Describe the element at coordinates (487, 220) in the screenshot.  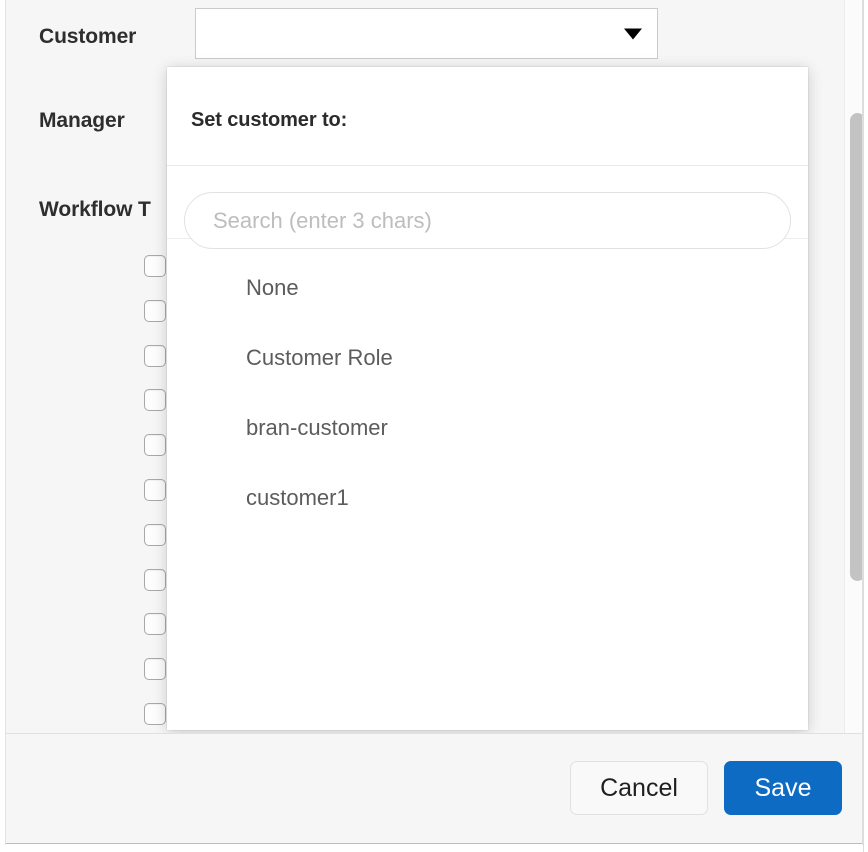
I see `search-input` at that location.